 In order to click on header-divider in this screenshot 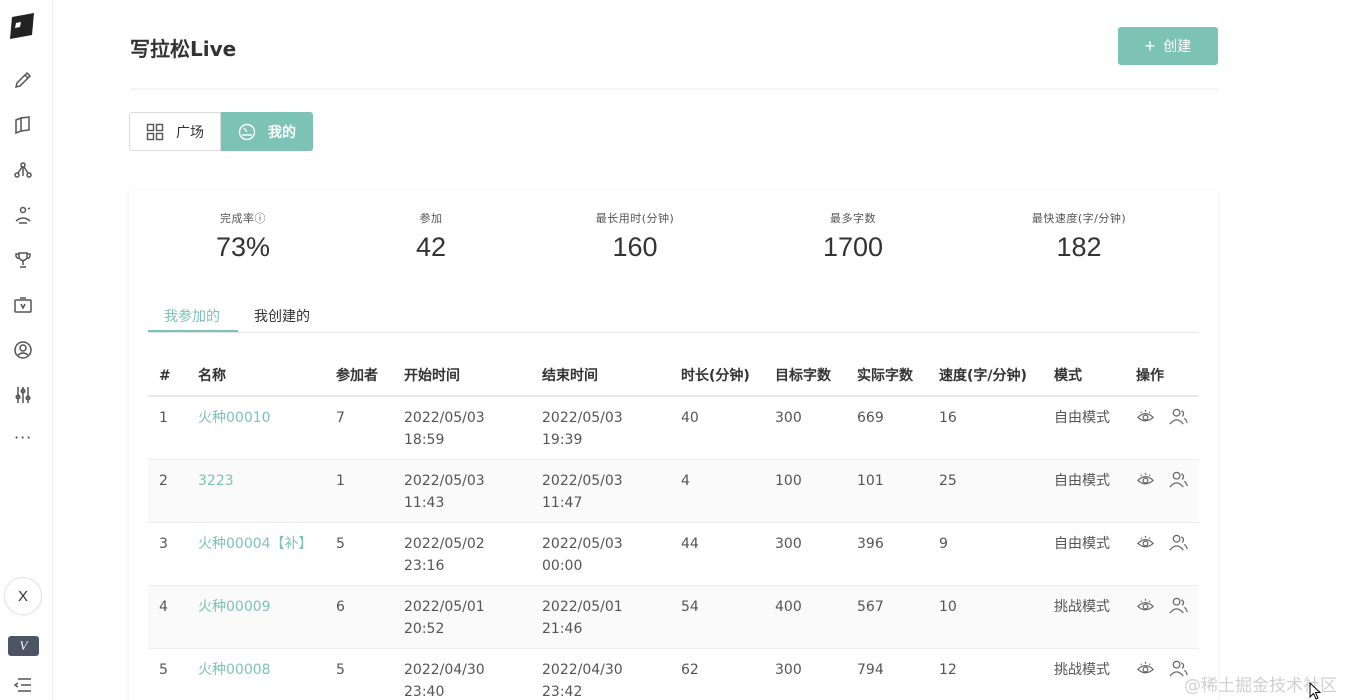, I will do `click(674, 89)`.